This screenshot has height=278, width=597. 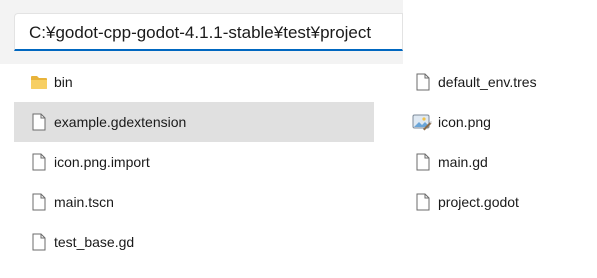 I want to click on file-item-default-env-tres: default_env.tres, so click(x=495, y=82).